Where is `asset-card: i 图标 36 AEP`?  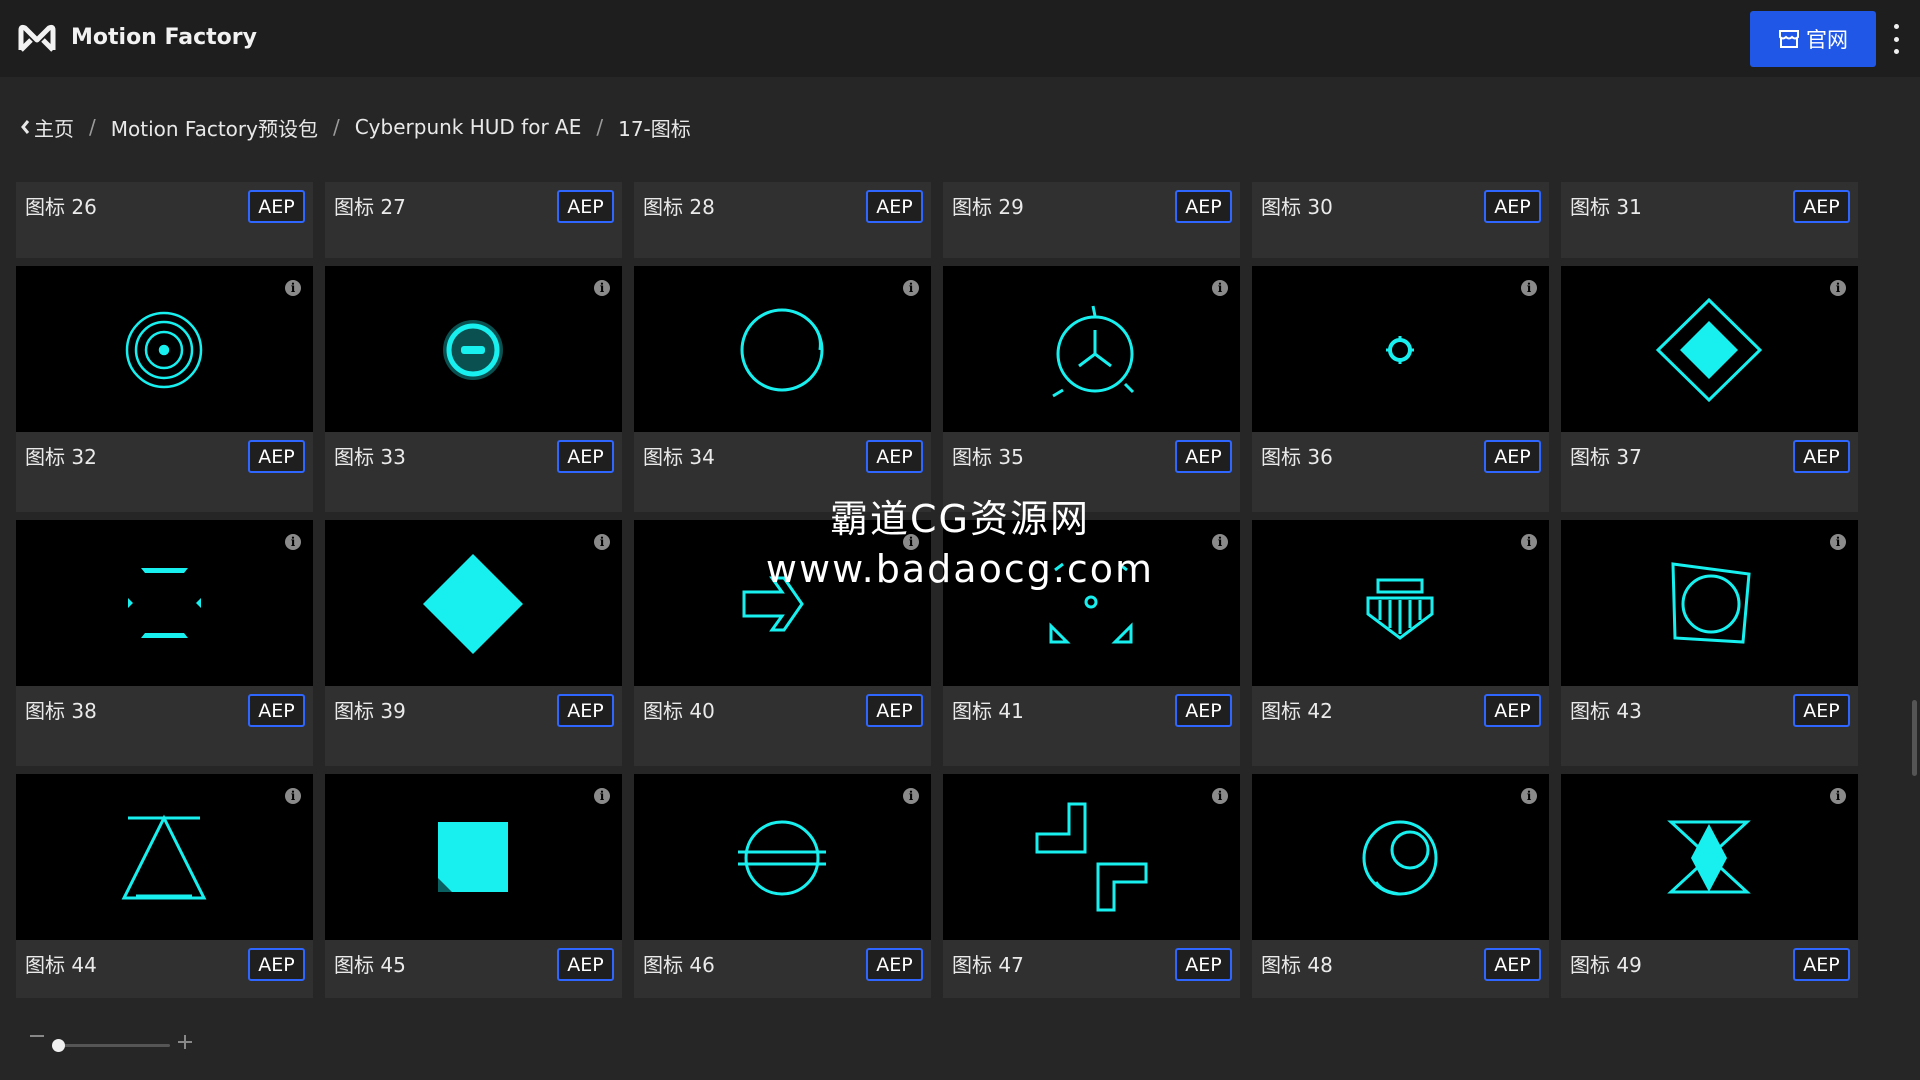 asset-card: i 图标 36 AEP is located at coordinates (1400, 389).